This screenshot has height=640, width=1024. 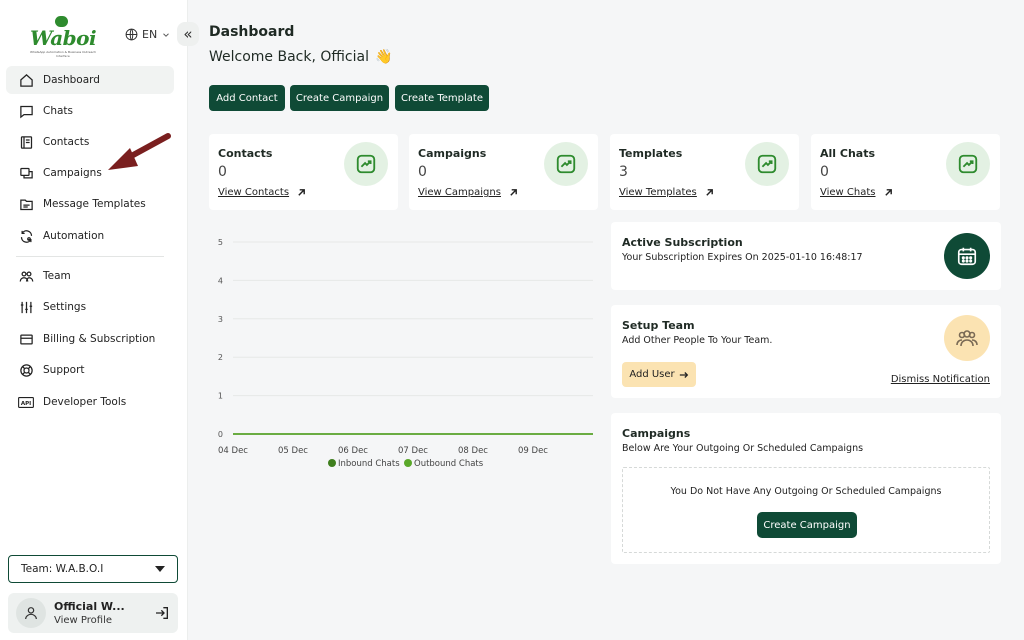 I want to click on chevron-down-icon, so click(x=166, y=34).